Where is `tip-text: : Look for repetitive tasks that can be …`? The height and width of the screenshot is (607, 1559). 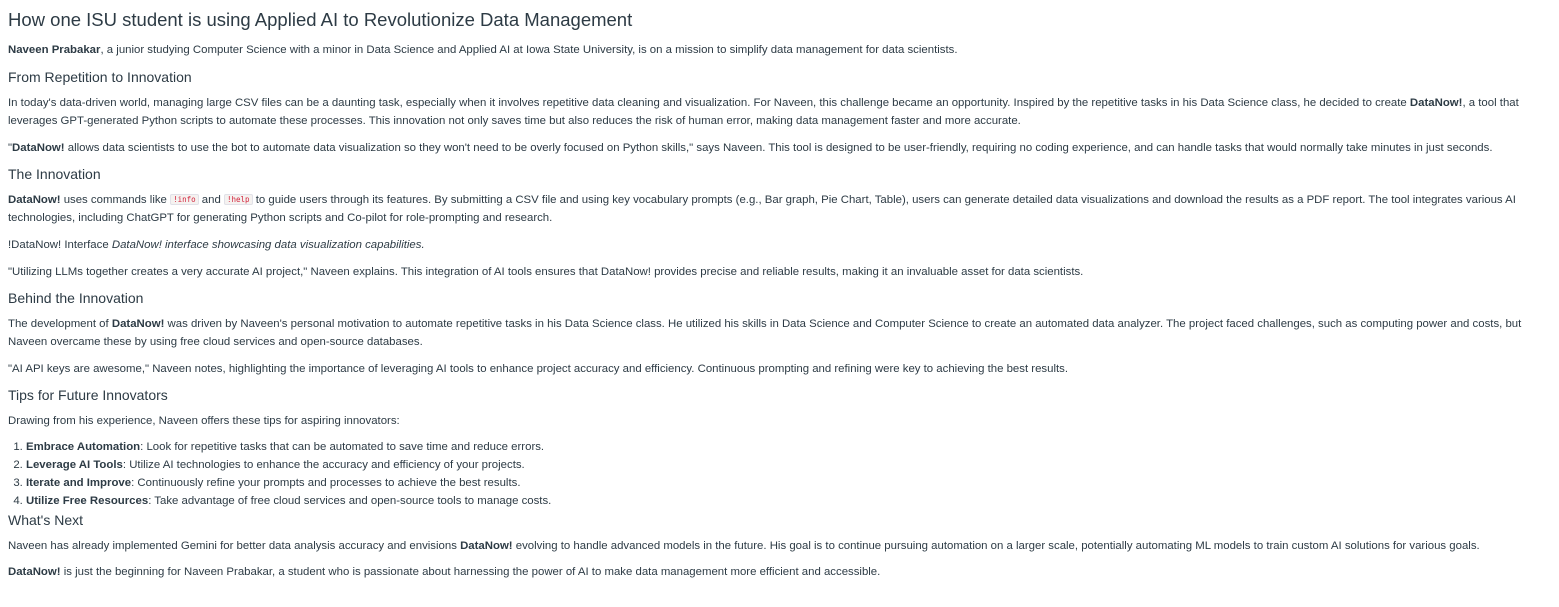
tip-text: : Look for repetitive tasks that can be … is located at coordinates (342, 447).